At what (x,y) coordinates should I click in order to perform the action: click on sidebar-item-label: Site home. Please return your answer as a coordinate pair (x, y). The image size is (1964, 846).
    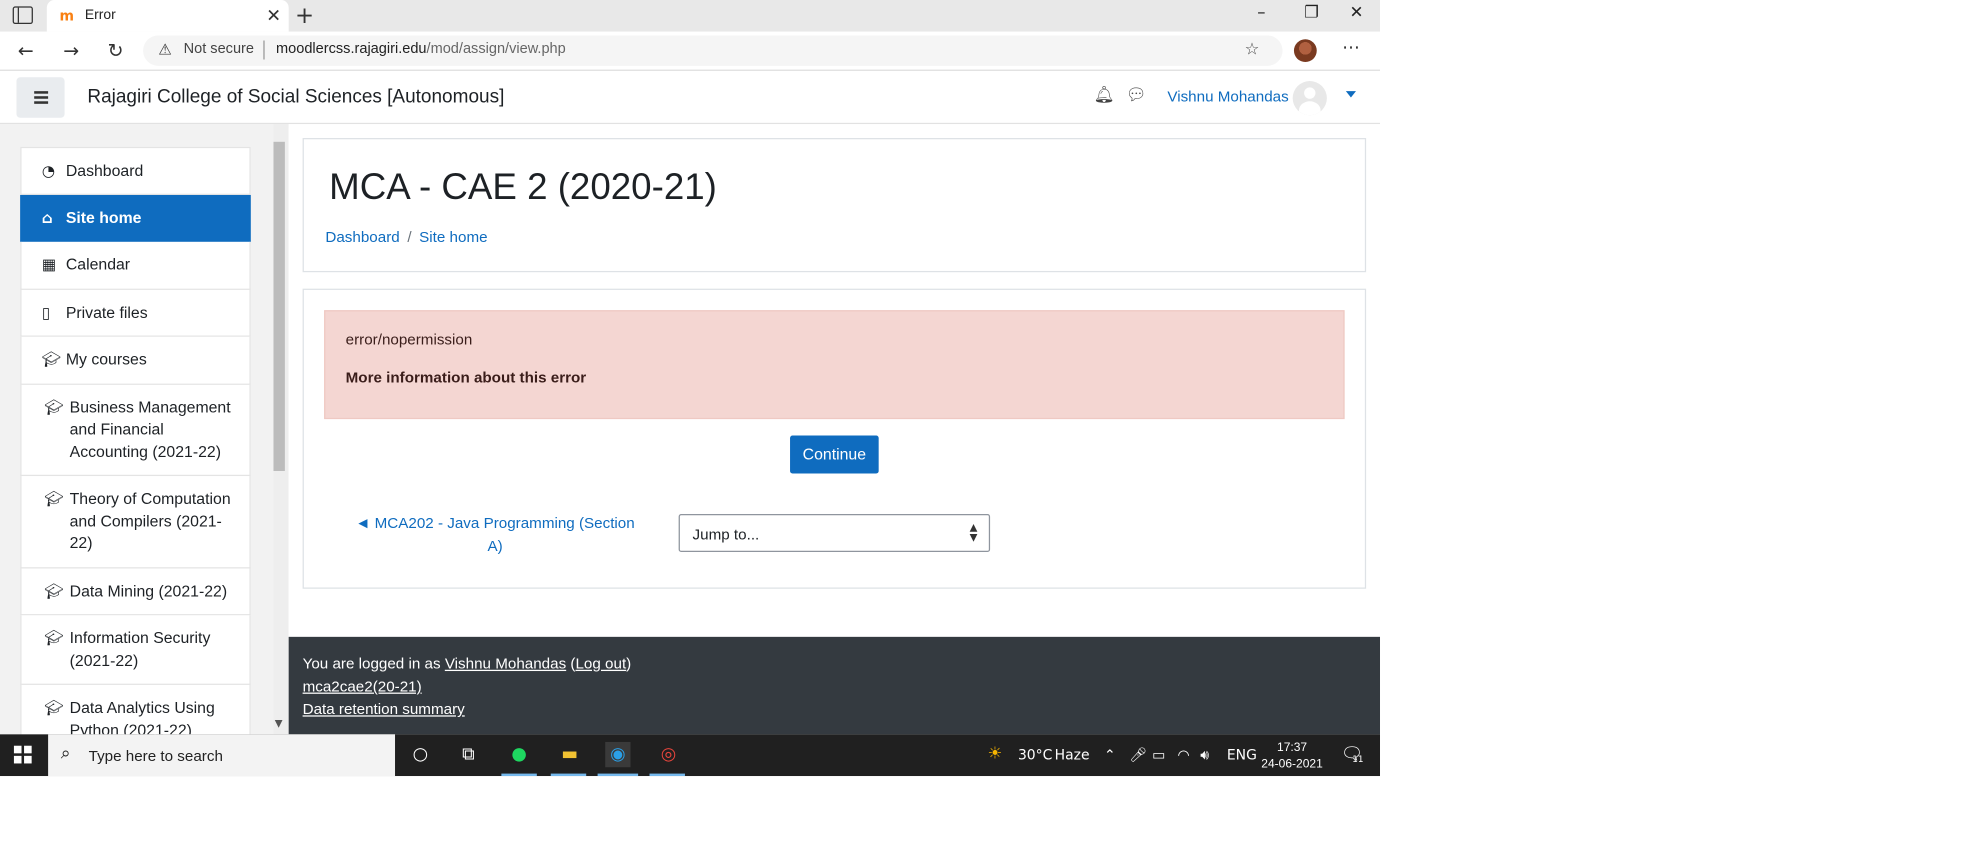
    Looking at the image, I should click on (103, 217).